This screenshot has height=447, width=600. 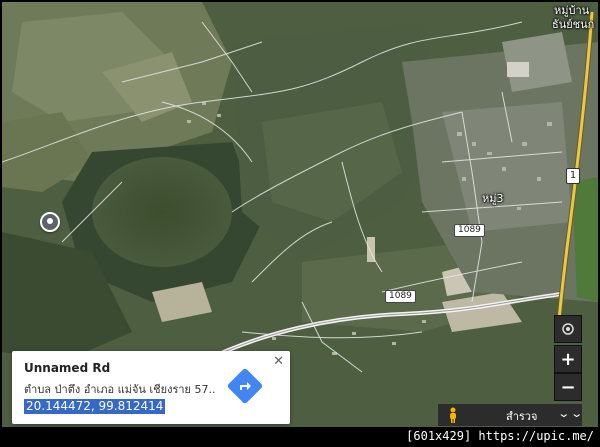 What do you see at coordinates (522, 416) in the screenshot?
I see `explore-label: สำรวจ` at bounding box center [522, 416].